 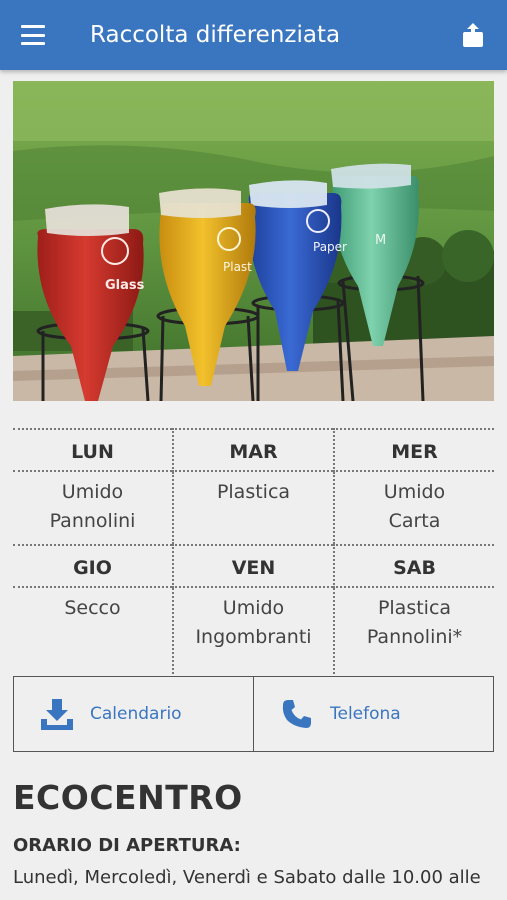 I want to click on calendar-label: Calendario, so click(x=136, y=714).